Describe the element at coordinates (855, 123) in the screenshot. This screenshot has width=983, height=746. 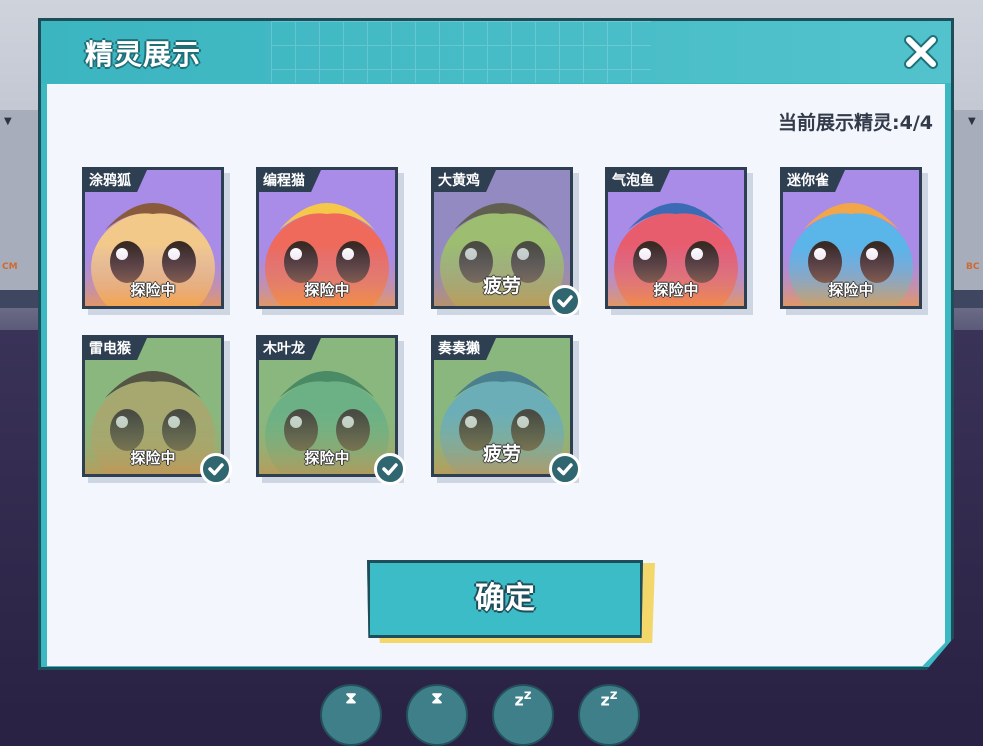
I see `display-count-label: 当前展示精灵:4/4` at that location.